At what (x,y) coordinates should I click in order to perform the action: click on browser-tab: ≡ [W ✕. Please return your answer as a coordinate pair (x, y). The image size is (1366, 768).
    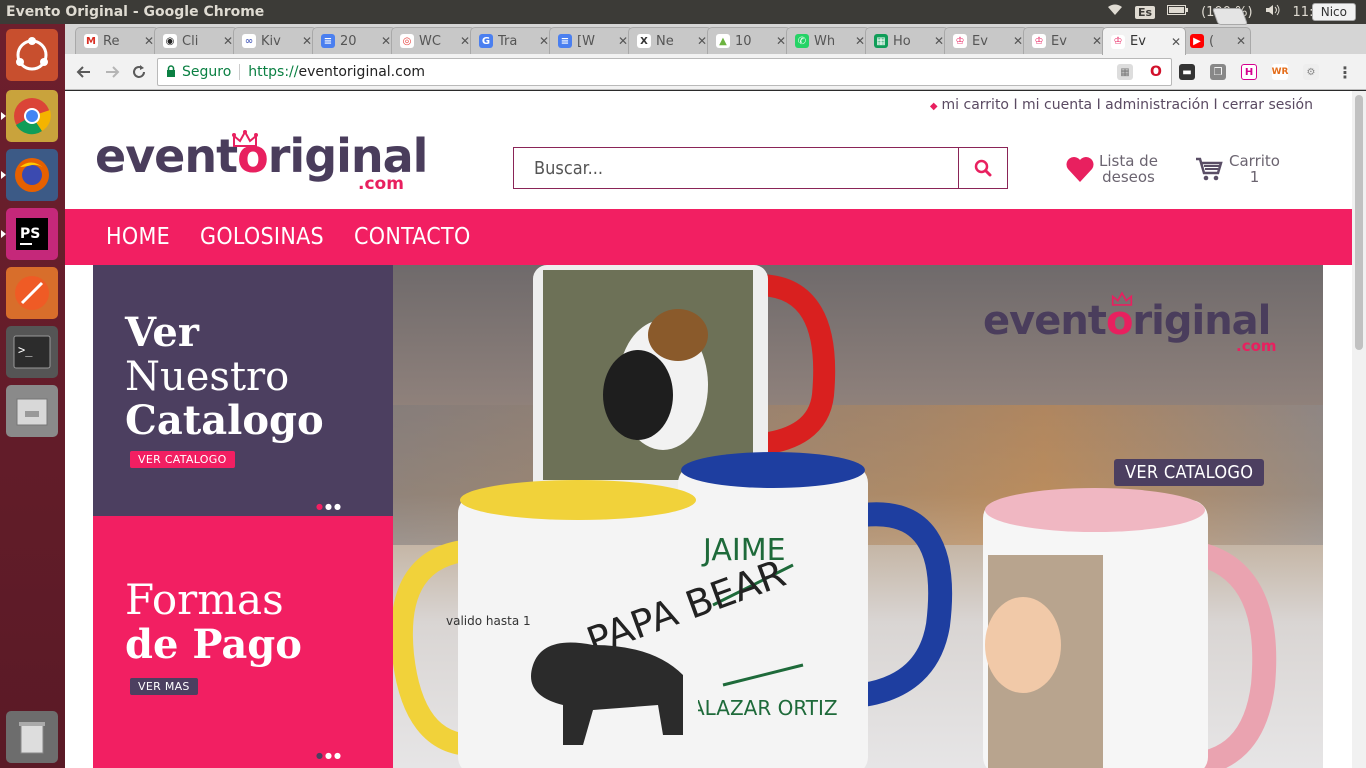
    Looking at the image, I should click on (591, 40).